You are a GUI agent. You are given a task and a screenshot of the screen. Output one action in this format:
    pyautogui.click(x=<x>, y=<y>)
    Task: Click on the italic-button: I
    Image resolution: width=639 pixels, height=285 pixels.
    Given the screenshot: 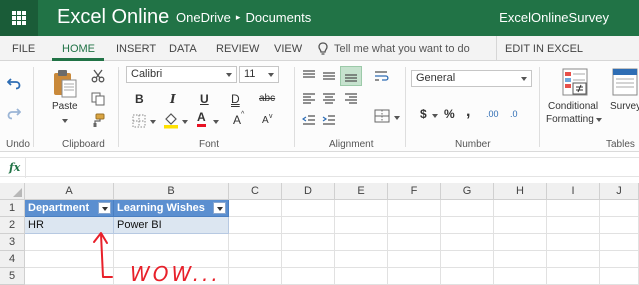 What is the action you would take?
    pyautogui.click(x=173, y=99)
    